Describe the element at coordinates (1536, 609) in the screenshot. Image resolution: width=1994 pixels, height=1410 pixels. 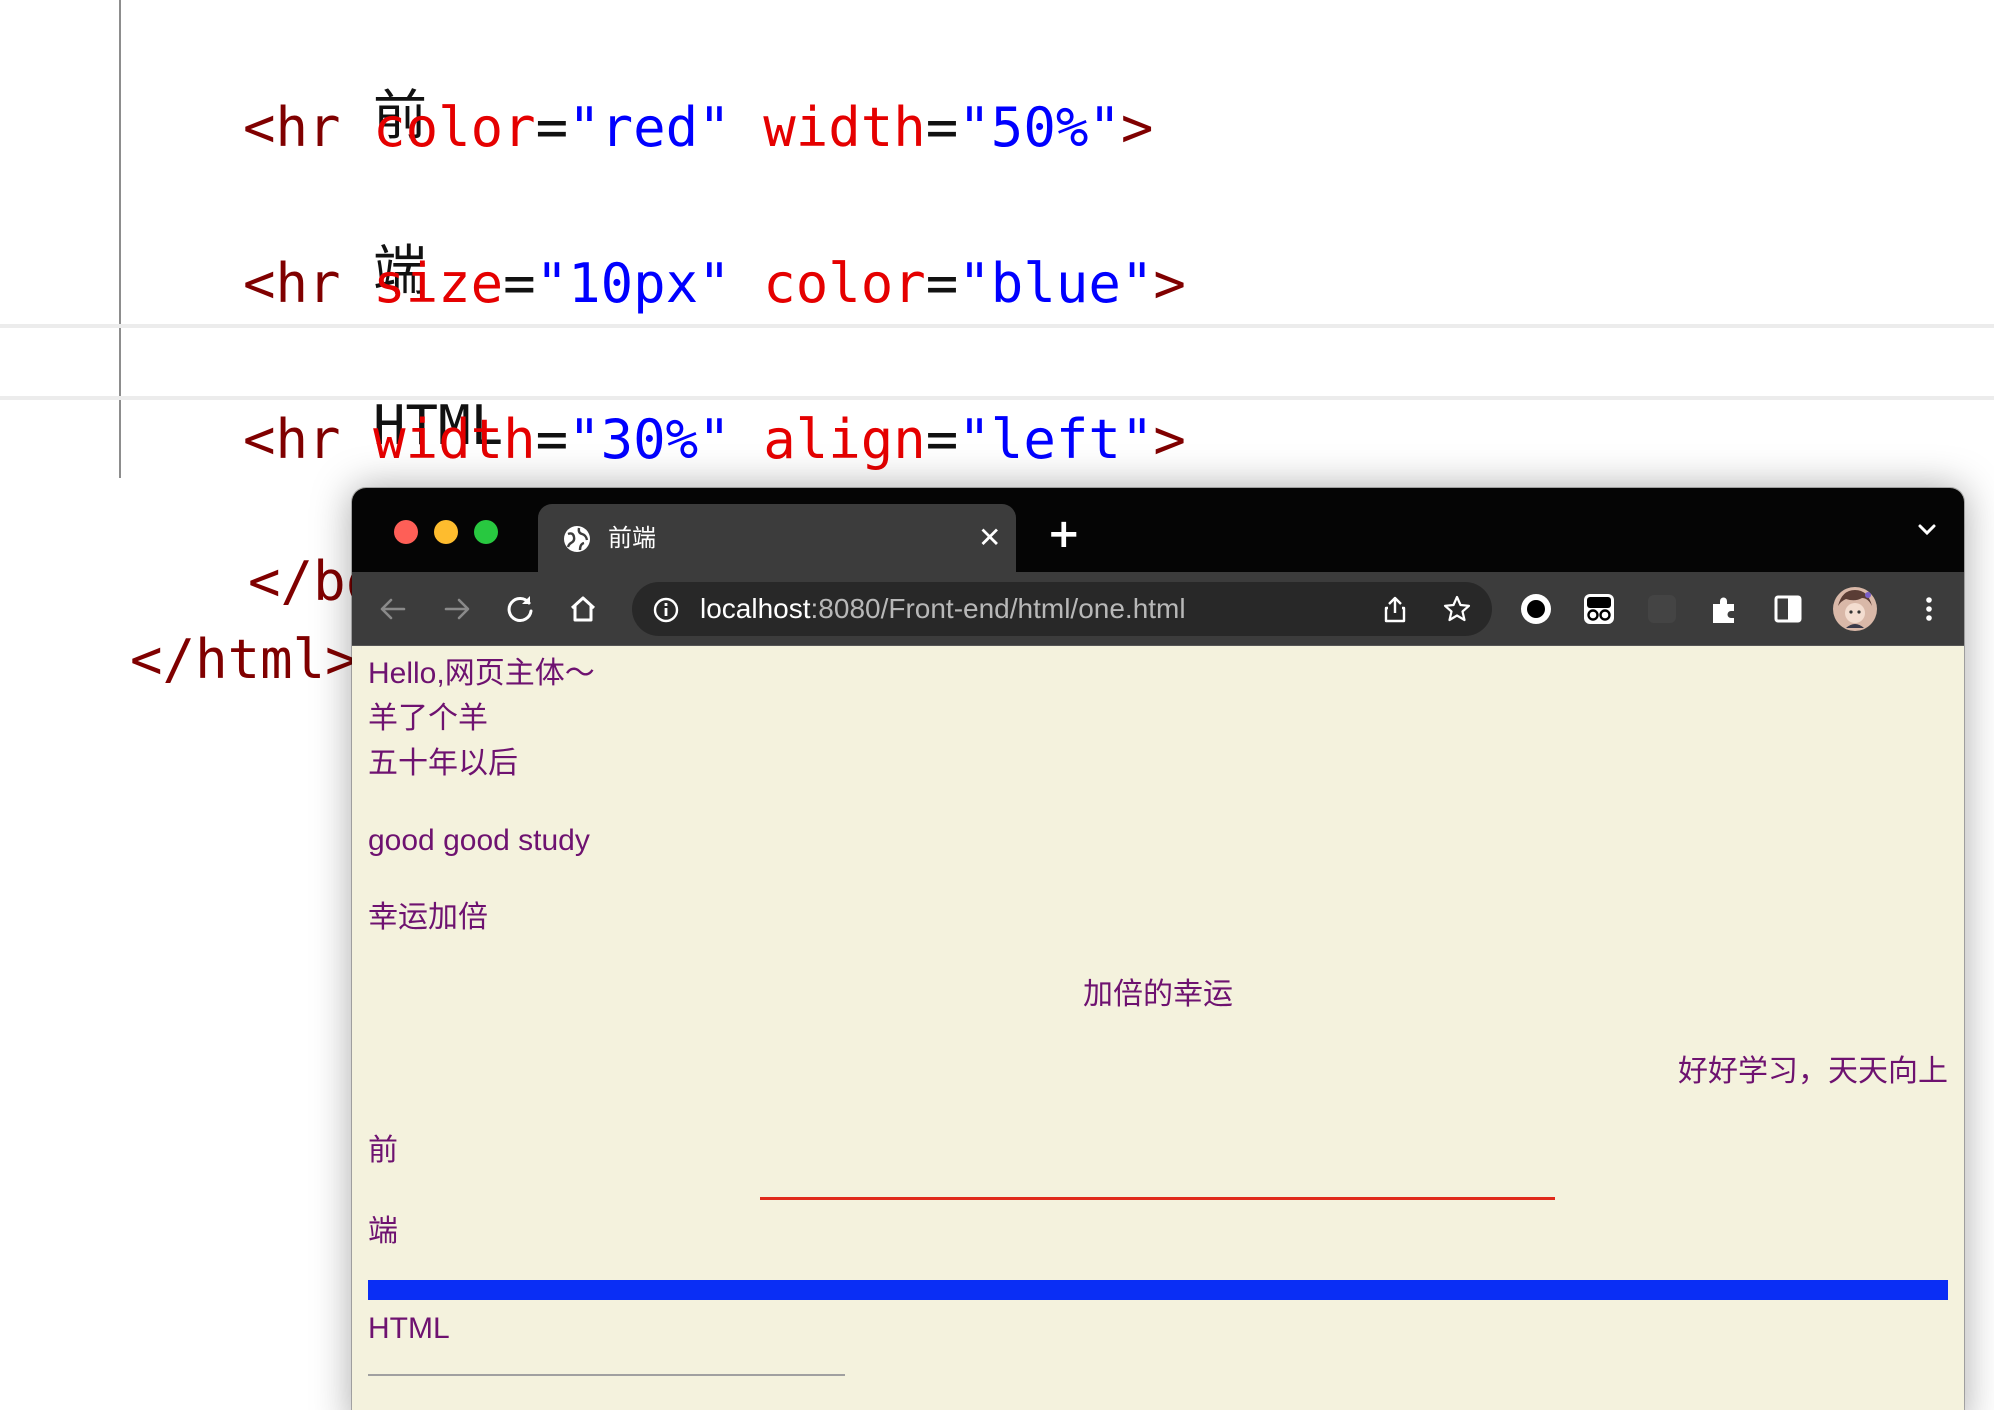
I see `extension-record-icon` at that location.